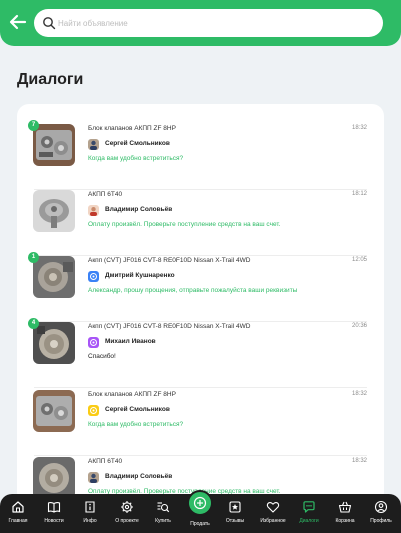 This screenshot has width=401, height=533. What do you see at coordinates (381, 521) in the screenshot?
I see `nav-profile-label: Профиль` at bounding box center [381, 521].